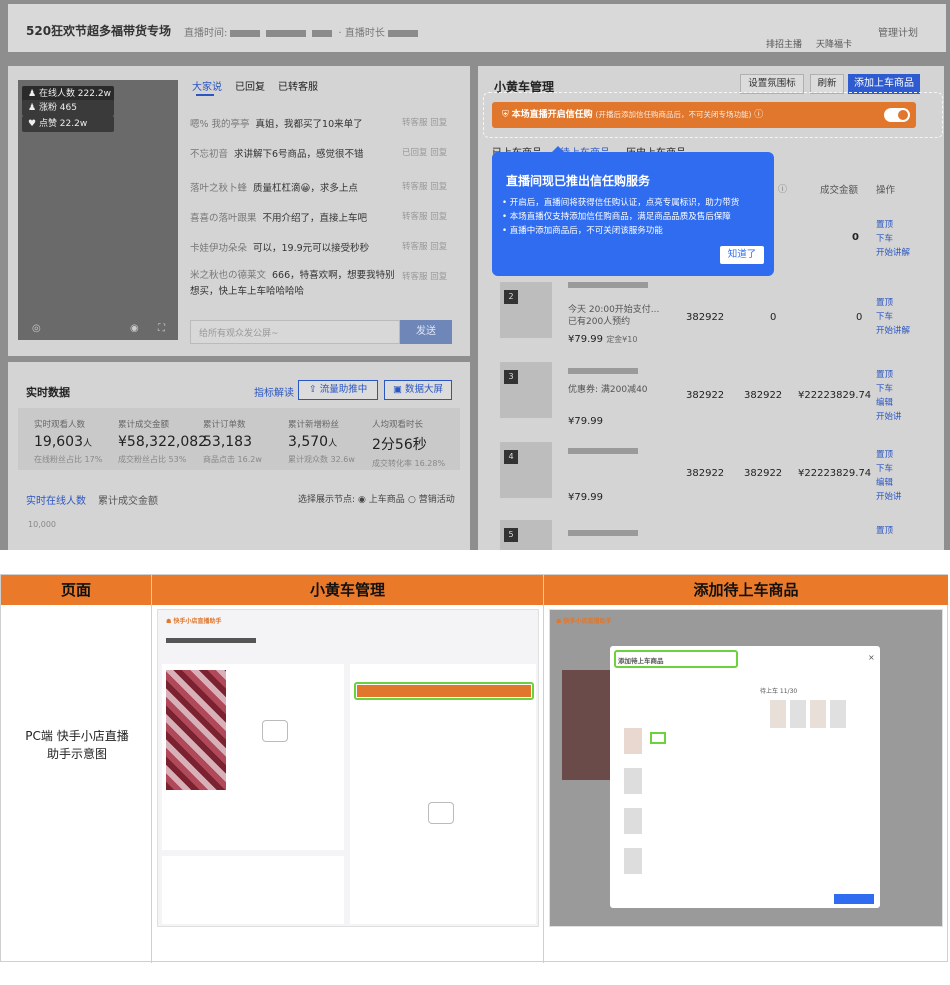  I want to click on card-link: 天降福卡, so click(834, 43).